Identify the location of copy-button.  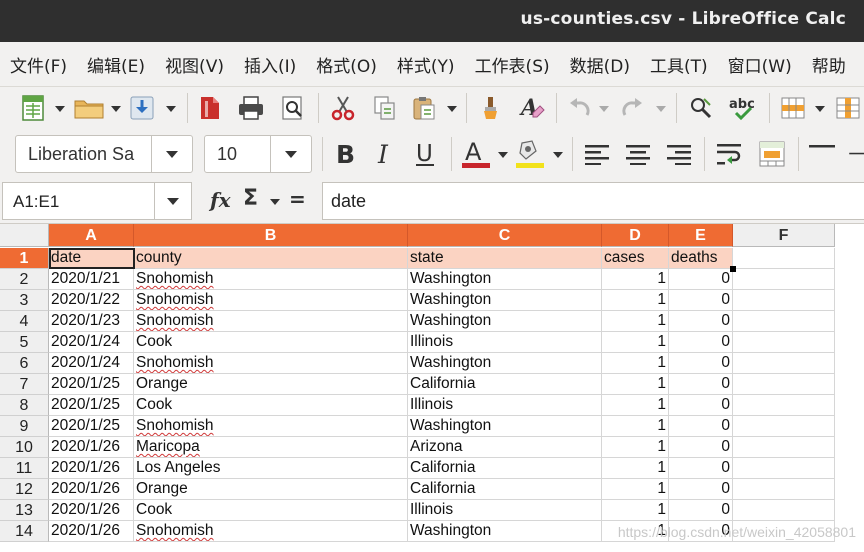
(385, 108).